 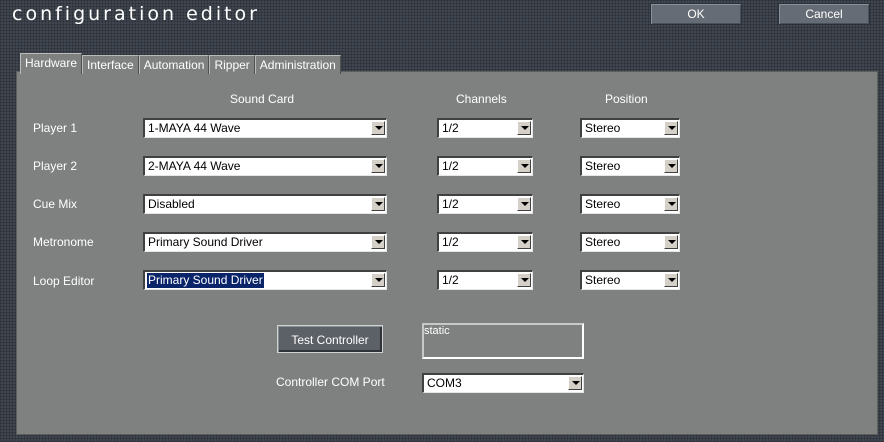 What do you see at coordinates (485, 204) in the screenshot?
I see `cue-mix-channels-select: 1/2` at bounding box center [485, 204].